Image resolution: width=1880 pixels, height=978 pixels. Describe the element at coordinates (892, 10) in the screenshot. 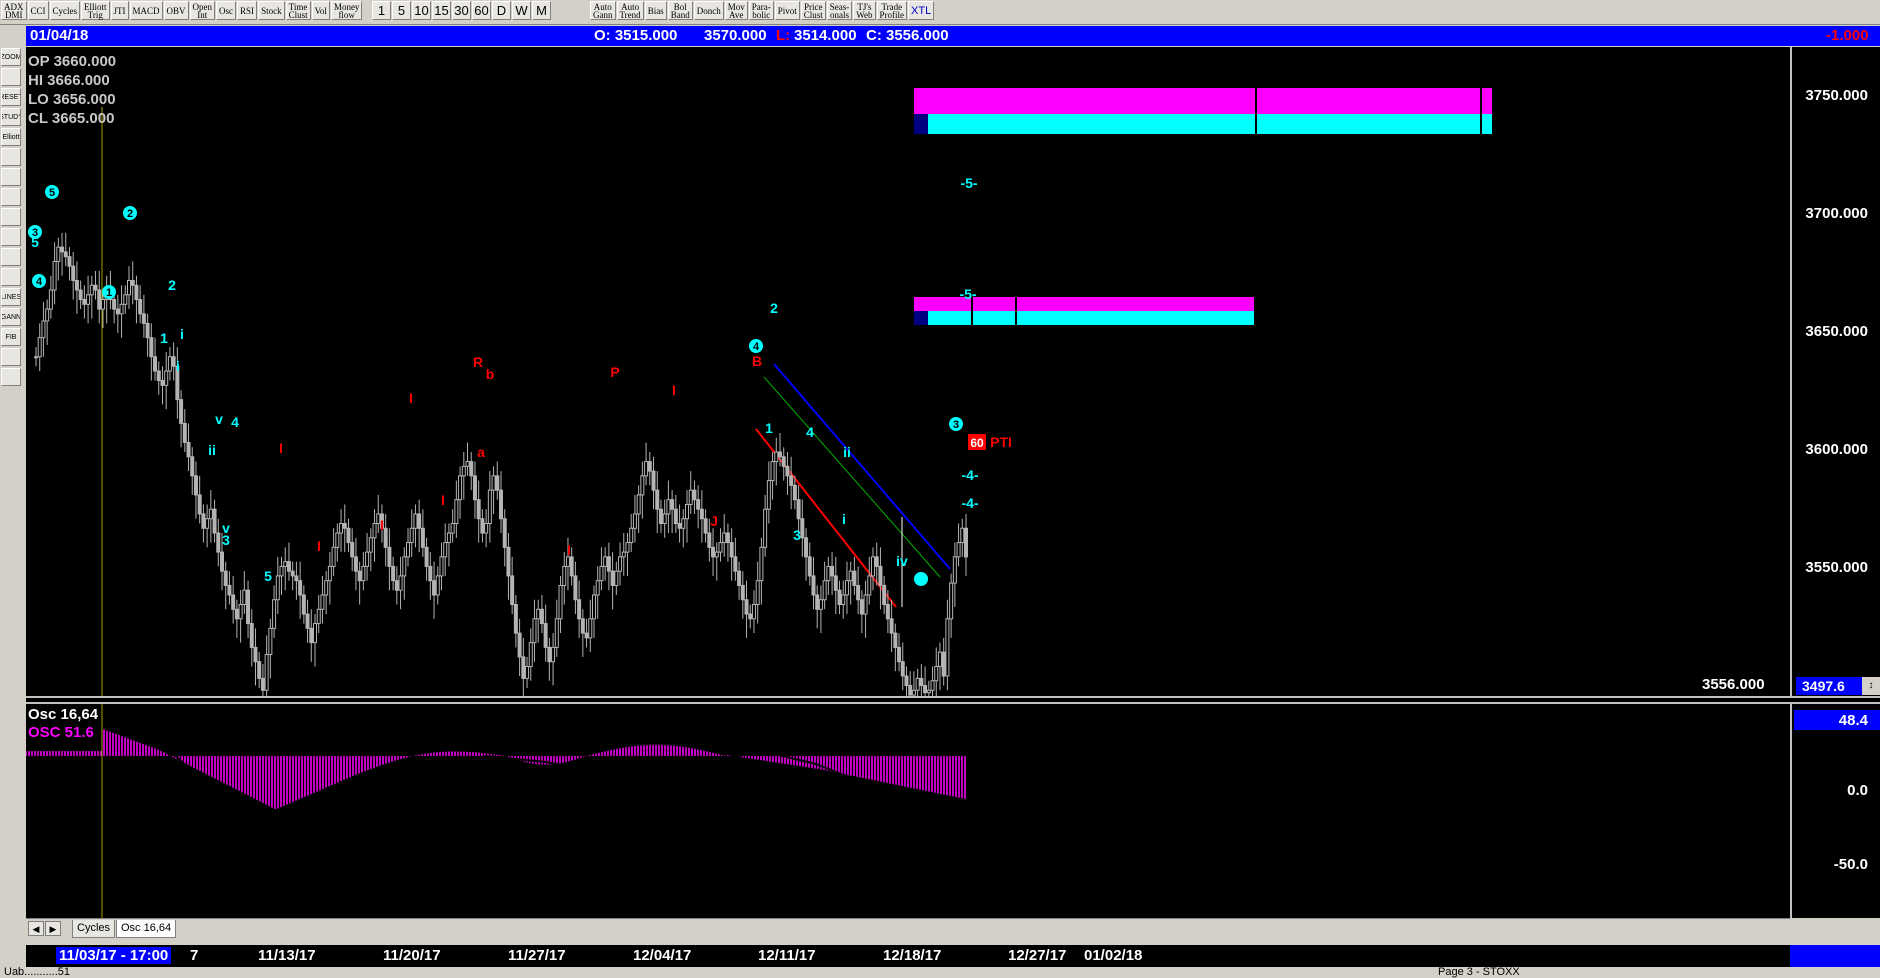

I see `toolbar-button-tradeprofile: Trade Profile` at that location.